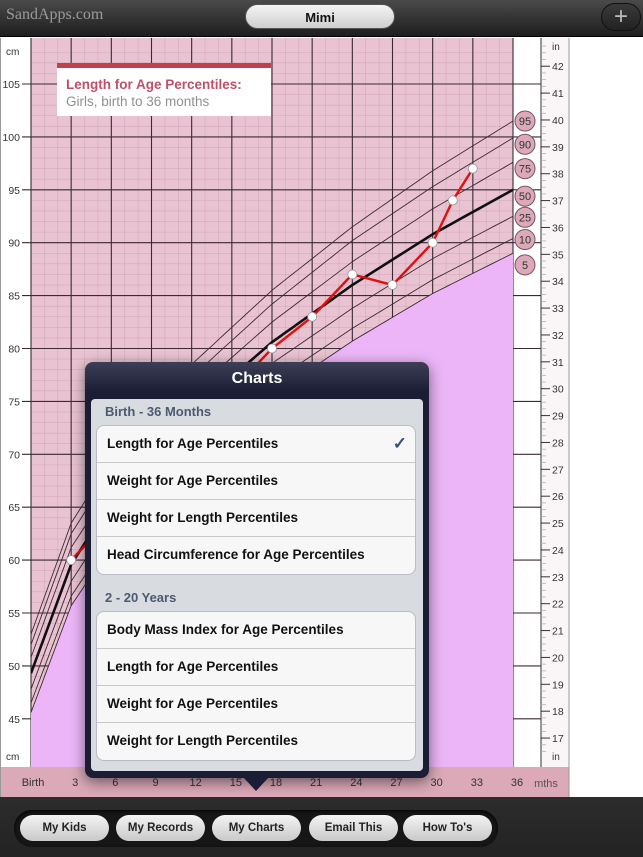 This screenshot has width=643, height=857. I want to click on section-header-birth-36: Birth - 36 Months, so click(158, 411).